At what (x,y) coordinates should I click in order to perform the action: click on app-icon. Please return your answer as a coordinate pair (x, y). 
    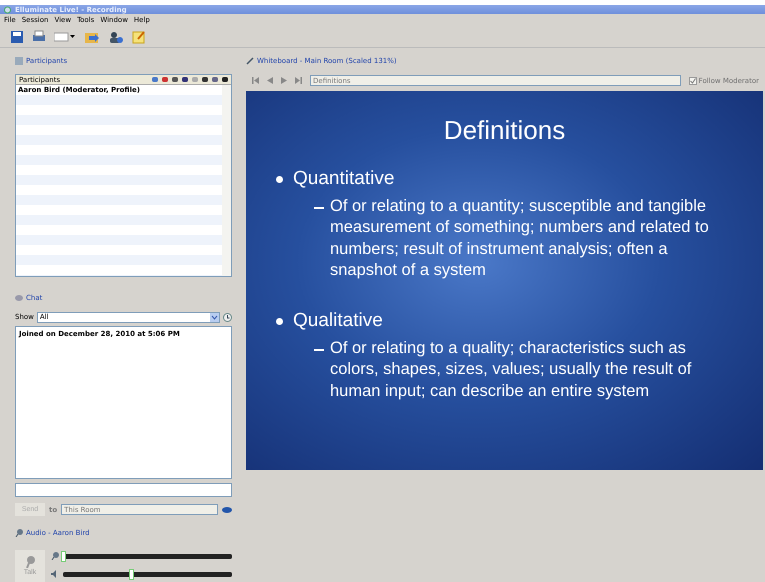
    Looking at the image, I should click on (7, 10).